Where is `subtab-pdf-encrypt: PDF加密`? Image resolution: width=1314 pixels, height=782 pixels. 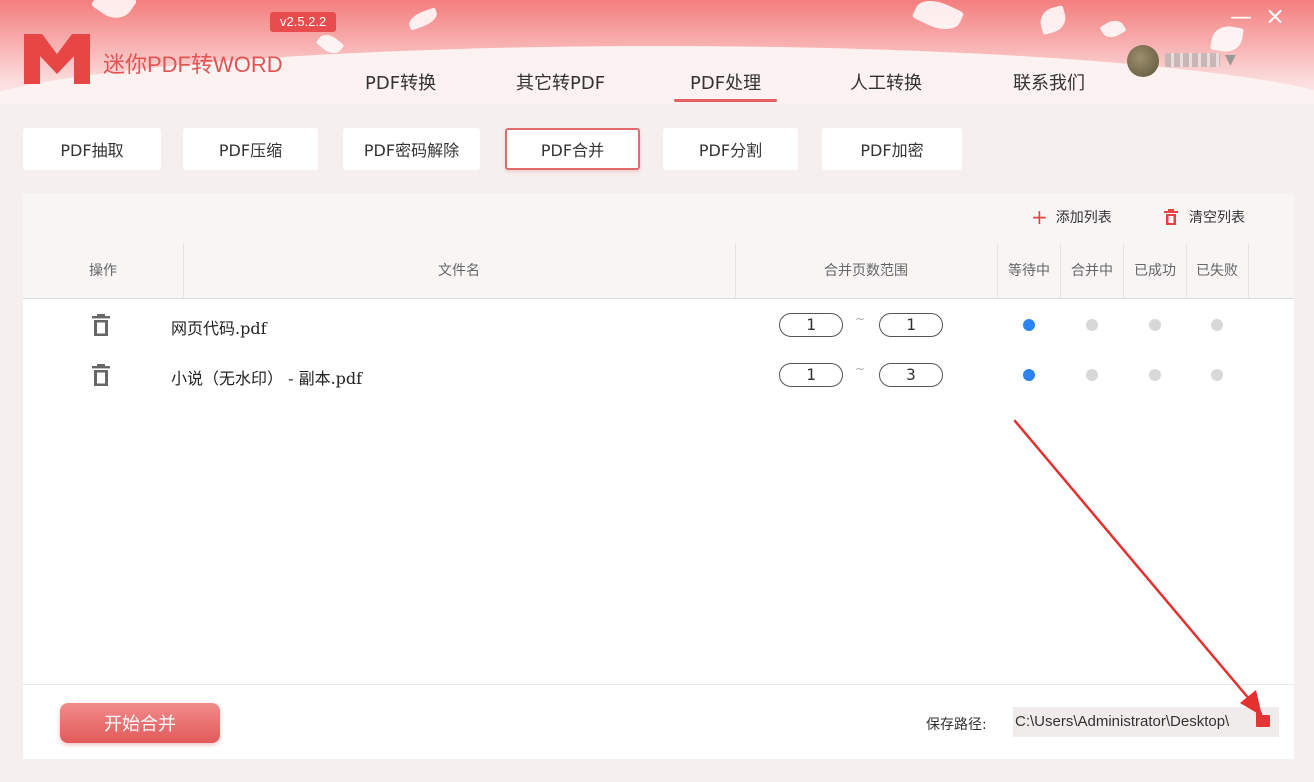 subtab-pdf-encrypt: PDF加密 is located at coordinates (892, 149).